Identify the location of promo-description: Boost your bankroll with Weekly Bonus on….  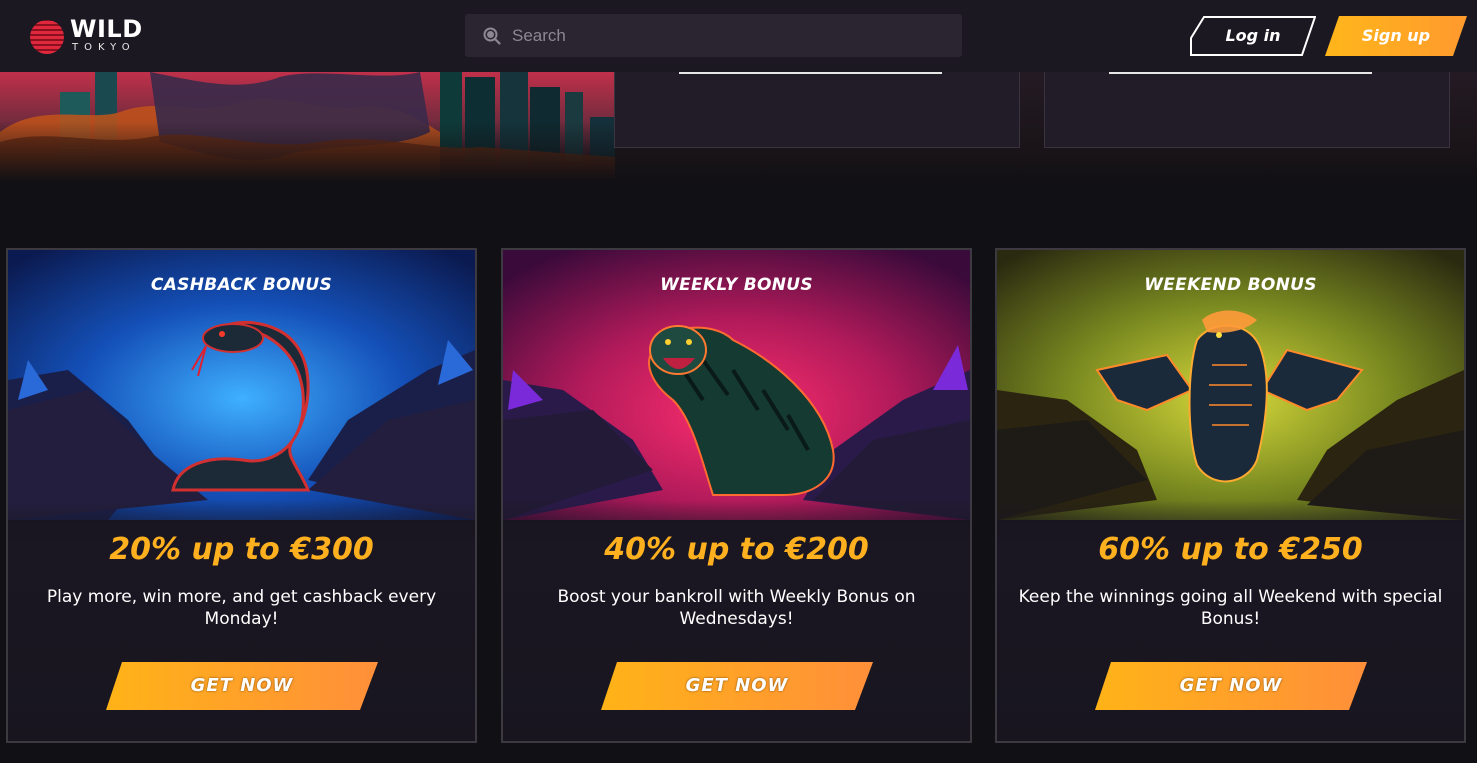
(736, 608).